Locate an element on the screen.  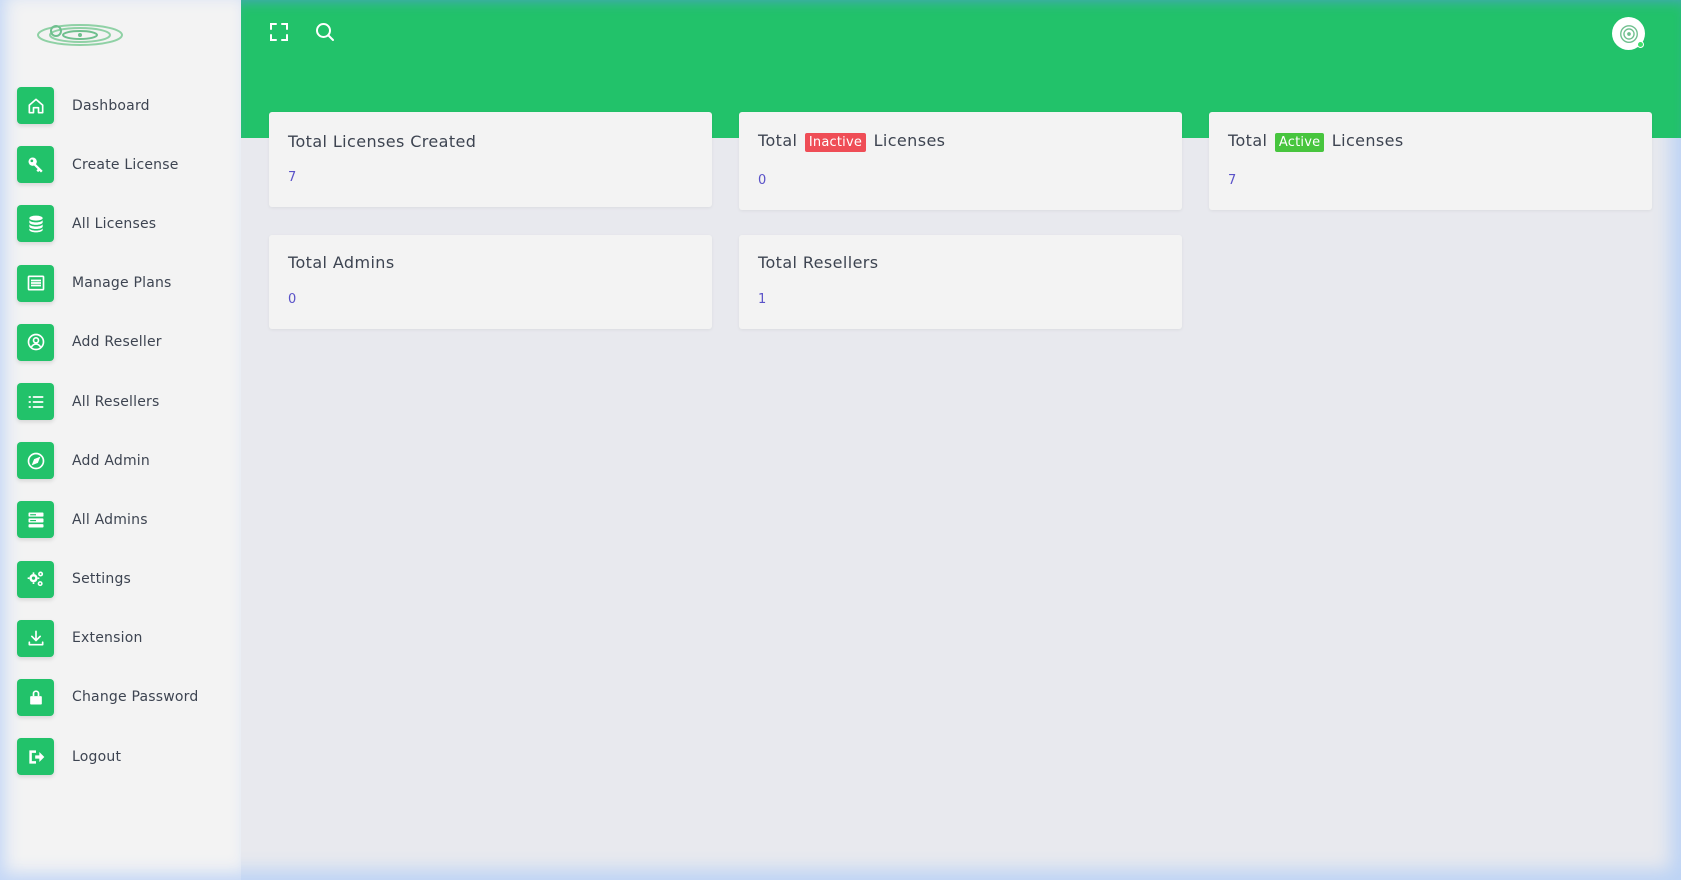
sidebar-item-label: All Licenses is located at coordinates (114, 223).